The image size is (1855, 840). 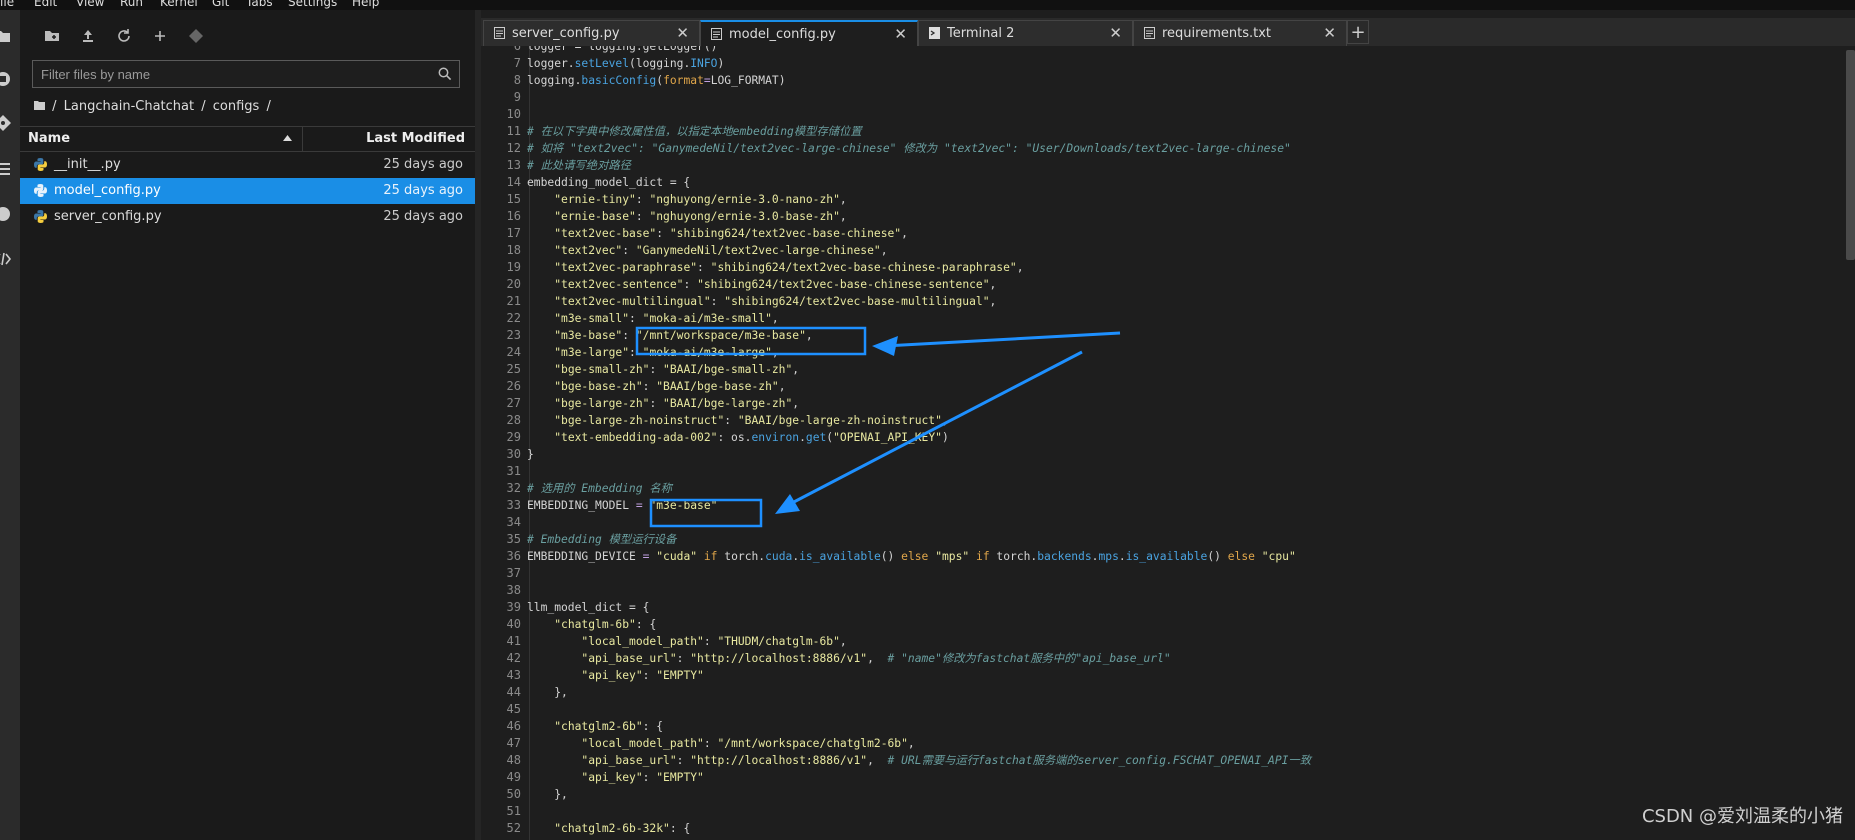 What do you see at coordinates (415, 138) in the screenshot?
I see `column-last-modified: Last Modified` at bounding box center [415, 138].